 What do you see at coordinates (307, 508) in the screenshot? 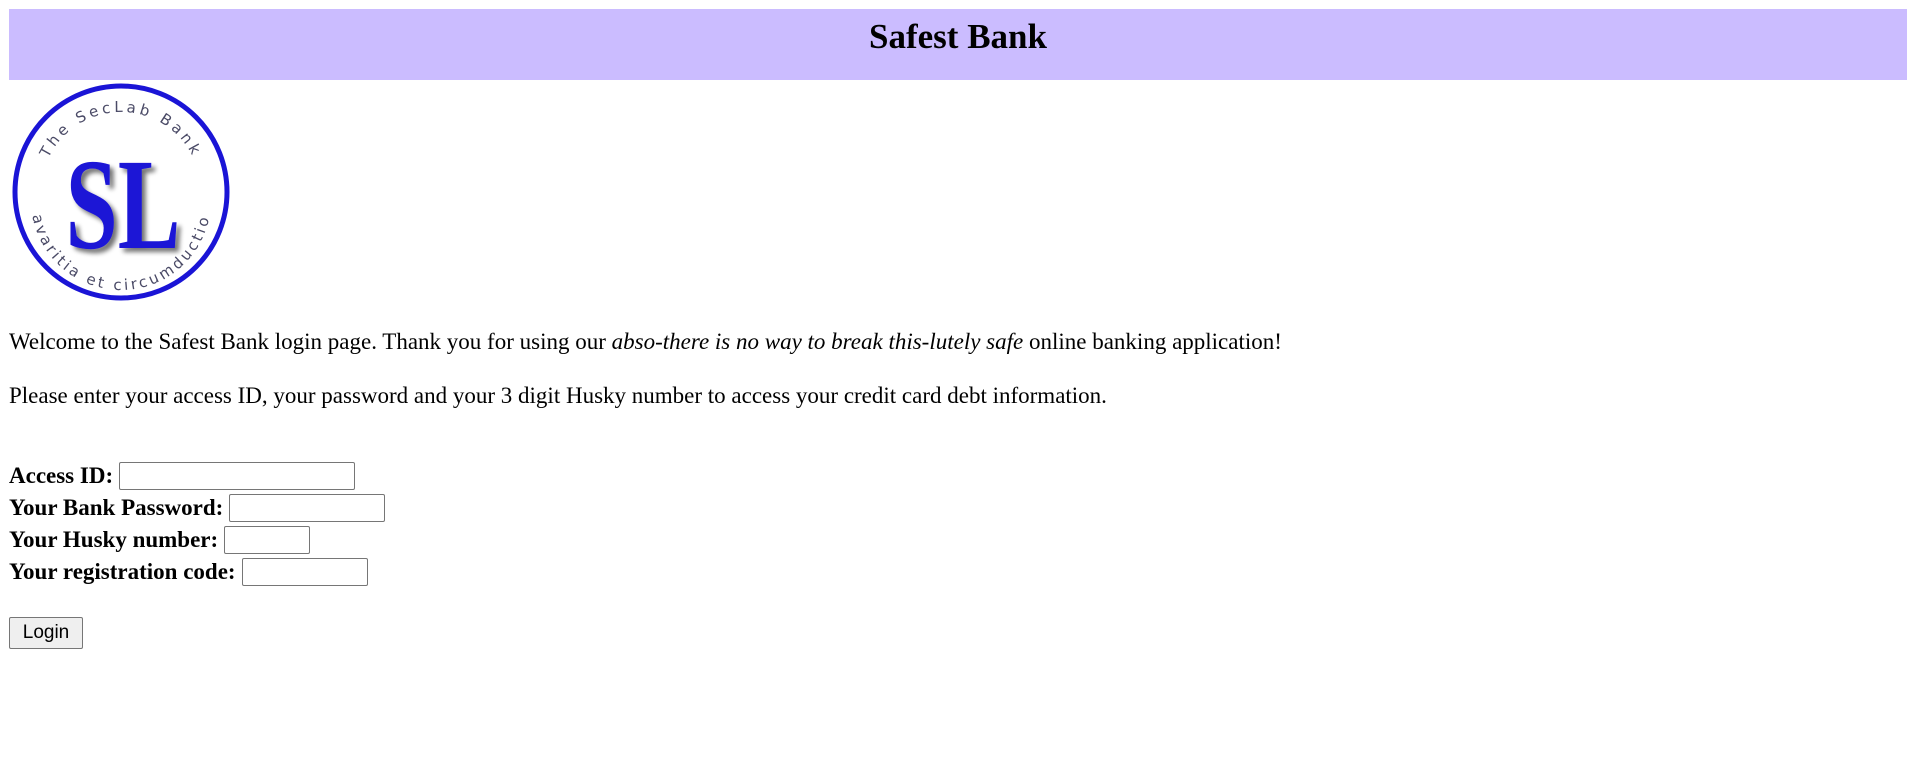
I see `password-input` at bounding box center [307, 508].